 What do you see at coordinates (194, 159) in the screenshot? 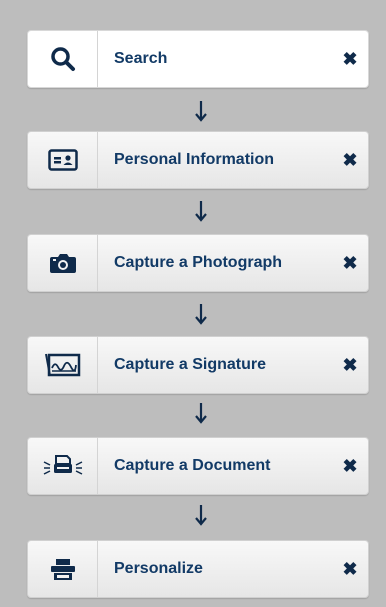
I see `step-label-personal-information: Personal Information` at bounding box center [194, 159].